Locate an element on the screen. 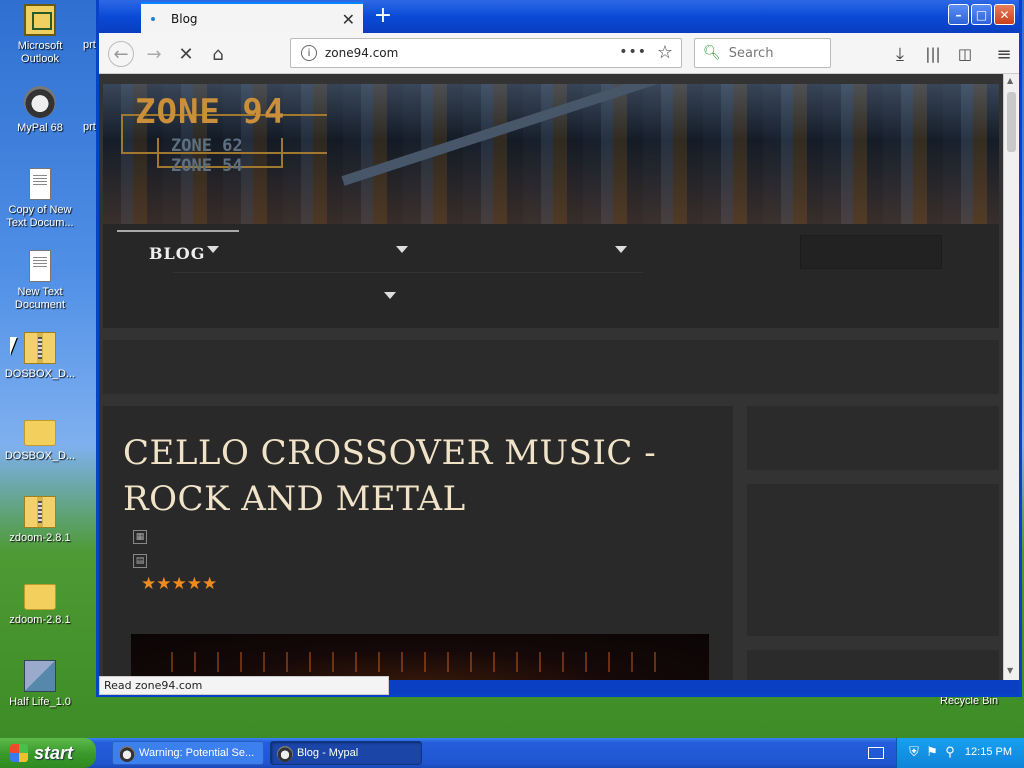  taskbar-item-blog: Blog - Mypal is located at coordinates (346, 753).